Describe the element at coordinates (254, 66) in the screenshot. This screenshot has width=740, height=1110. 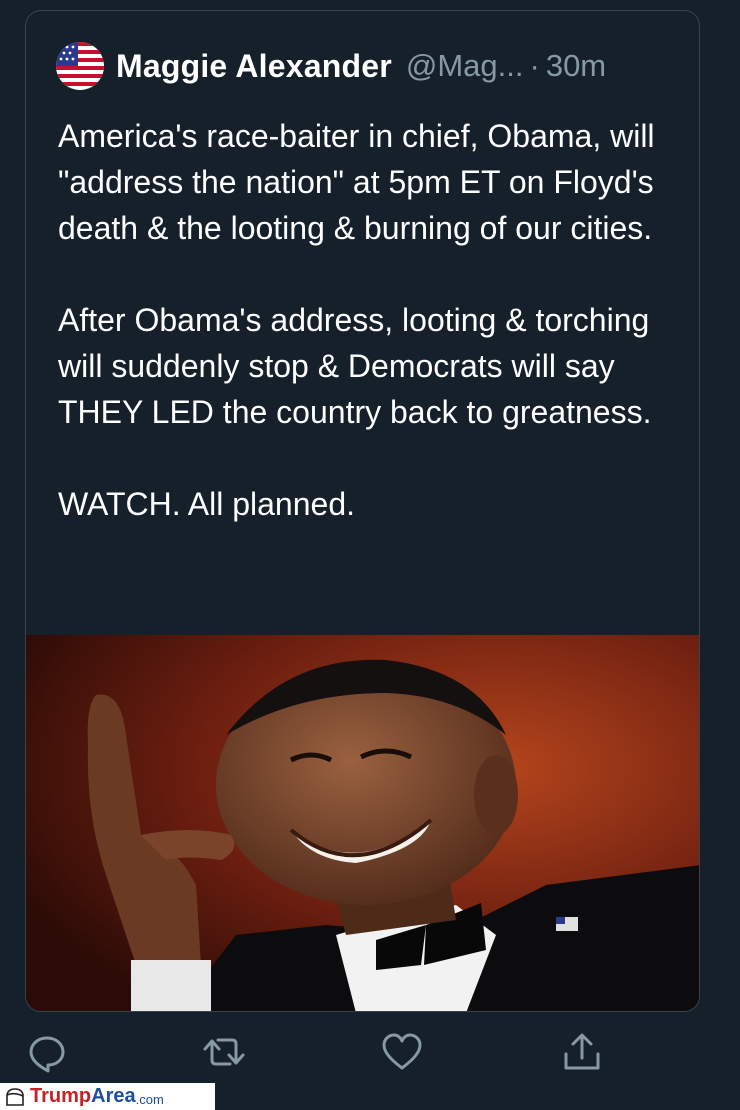
I see `author-name: Maggie Alexander` at that location.